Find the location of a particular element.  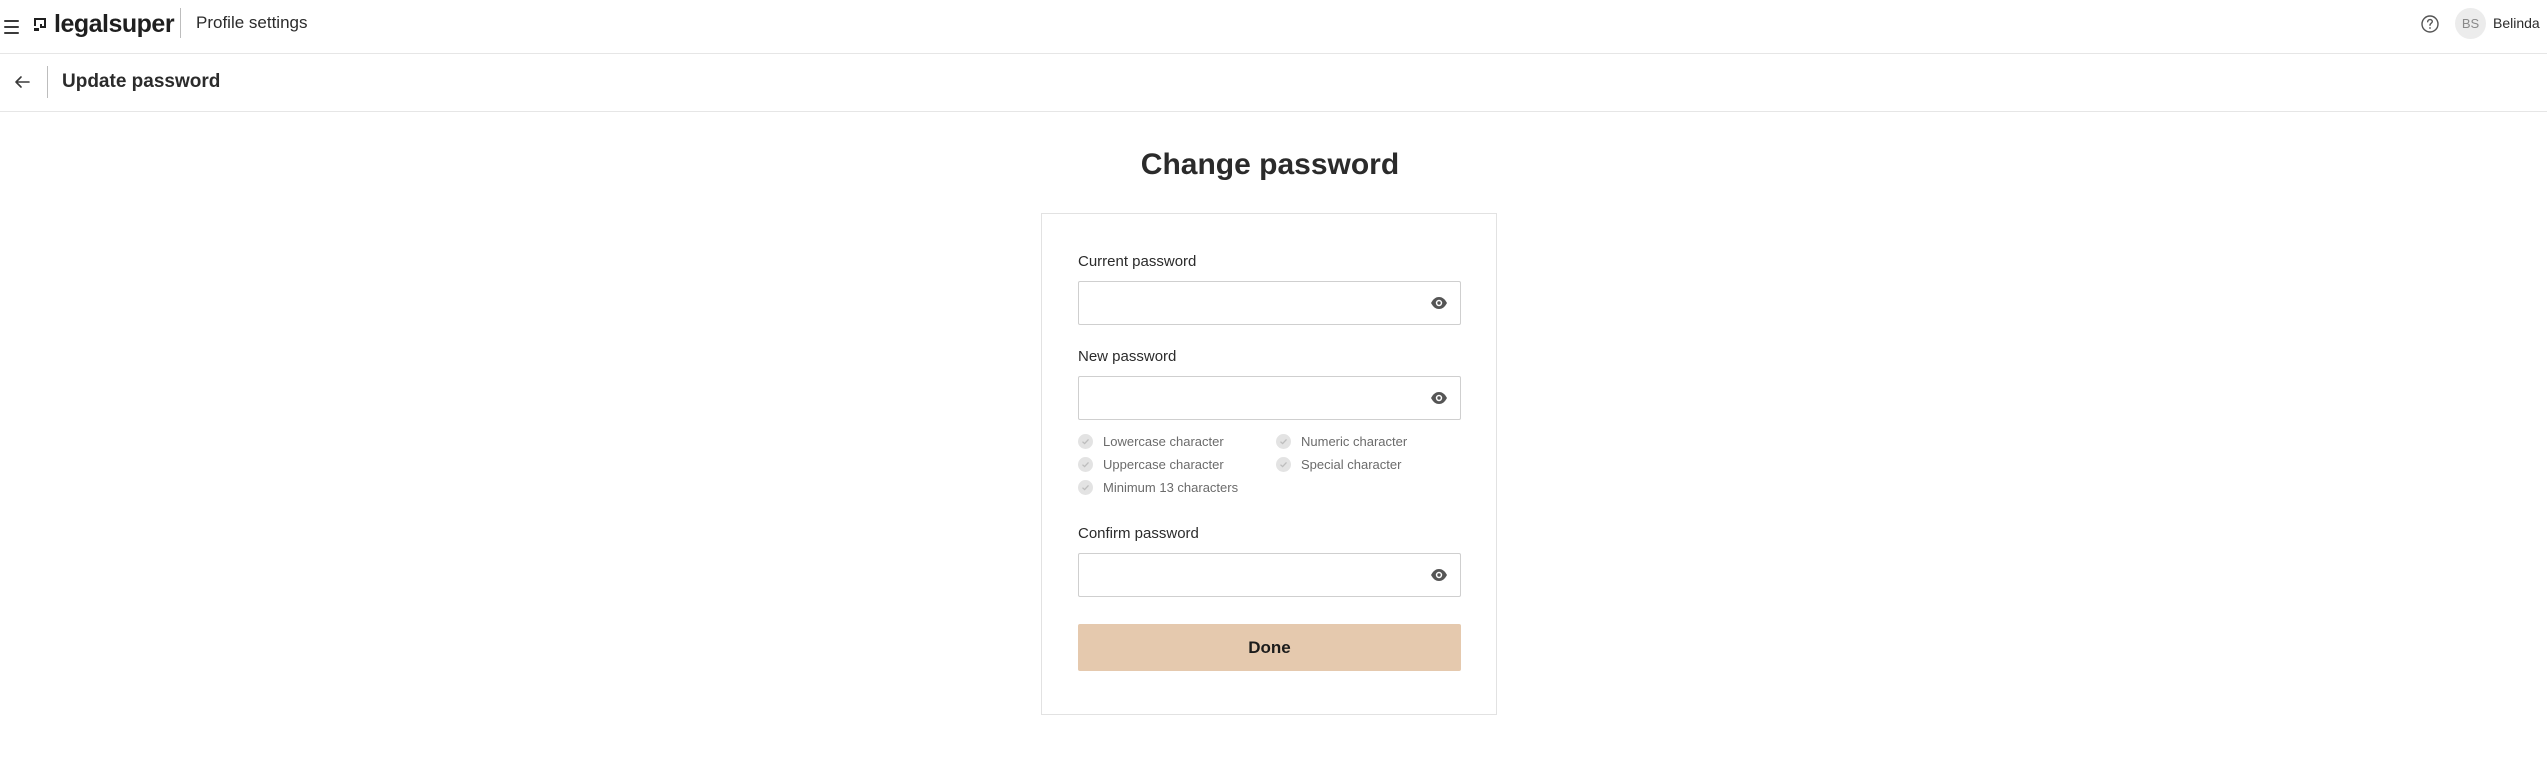

requirement-numeric: Numeric character is located at coordinates (1341, 441).